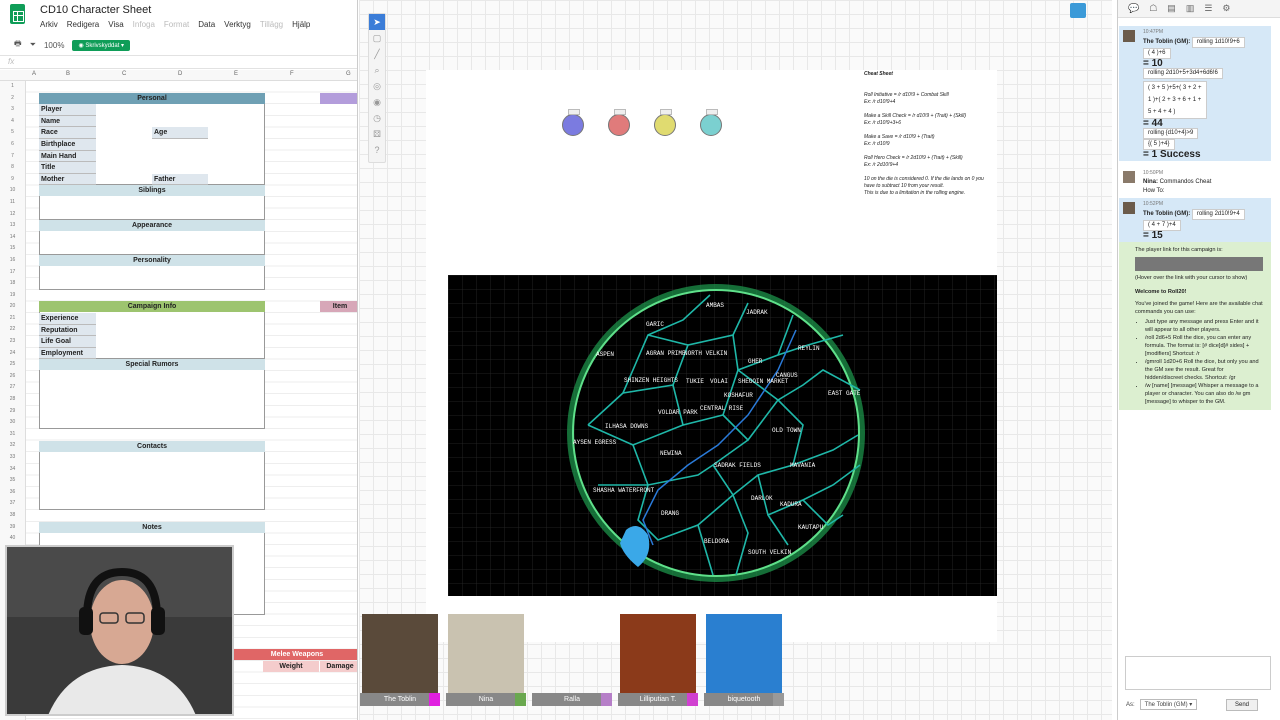 This screenshot has height=720, width=1280. Describe the element at coordinates (12, 226) in the screenshot. I see `row-number: 13` at that location.